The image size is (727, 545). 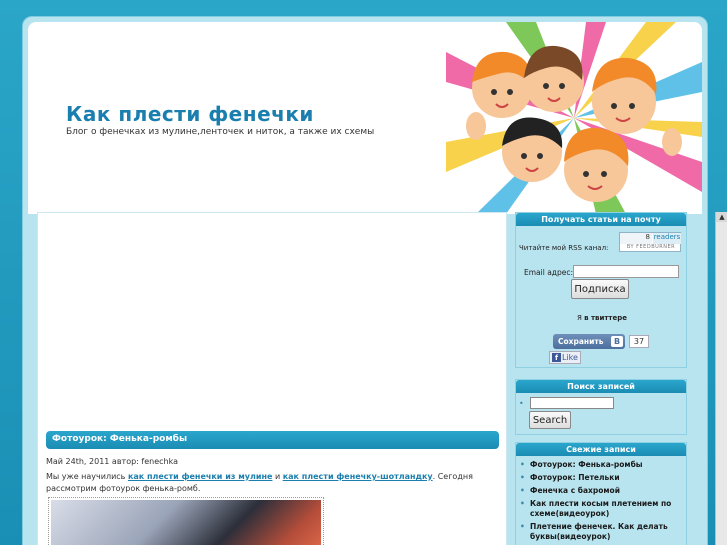 I want to click on feedburner-readers: readers, so click(x=667, y=238).